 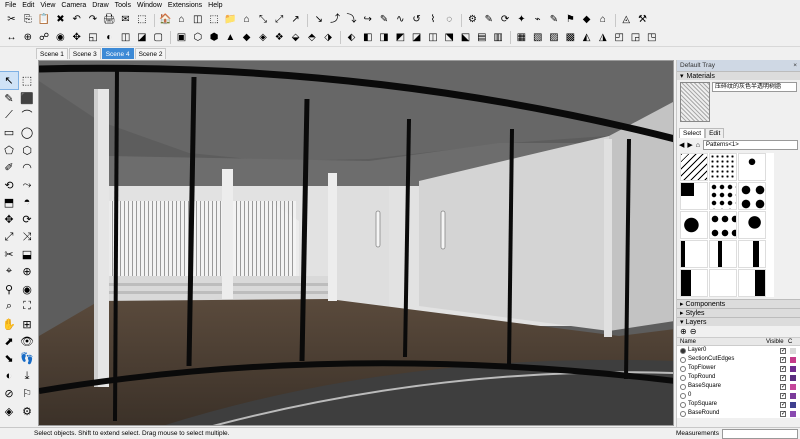 I want to click on tab-scene-4: Scene 4, so click(x=117, y=53).